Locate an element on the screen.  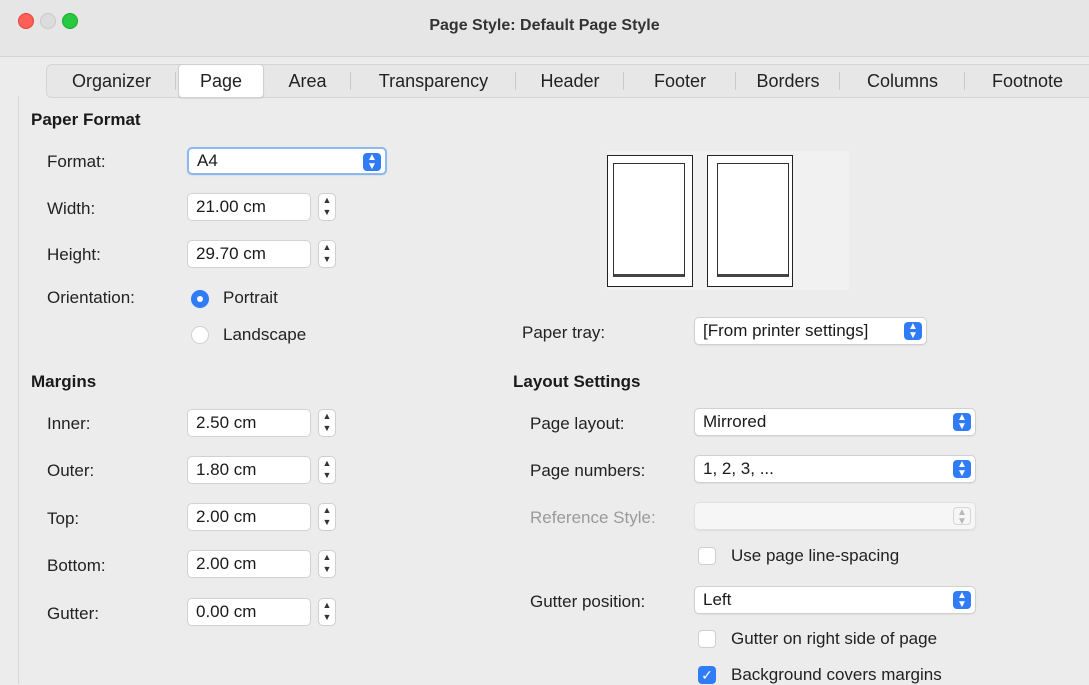
landscape-radio is located at coordinates (200, 335).